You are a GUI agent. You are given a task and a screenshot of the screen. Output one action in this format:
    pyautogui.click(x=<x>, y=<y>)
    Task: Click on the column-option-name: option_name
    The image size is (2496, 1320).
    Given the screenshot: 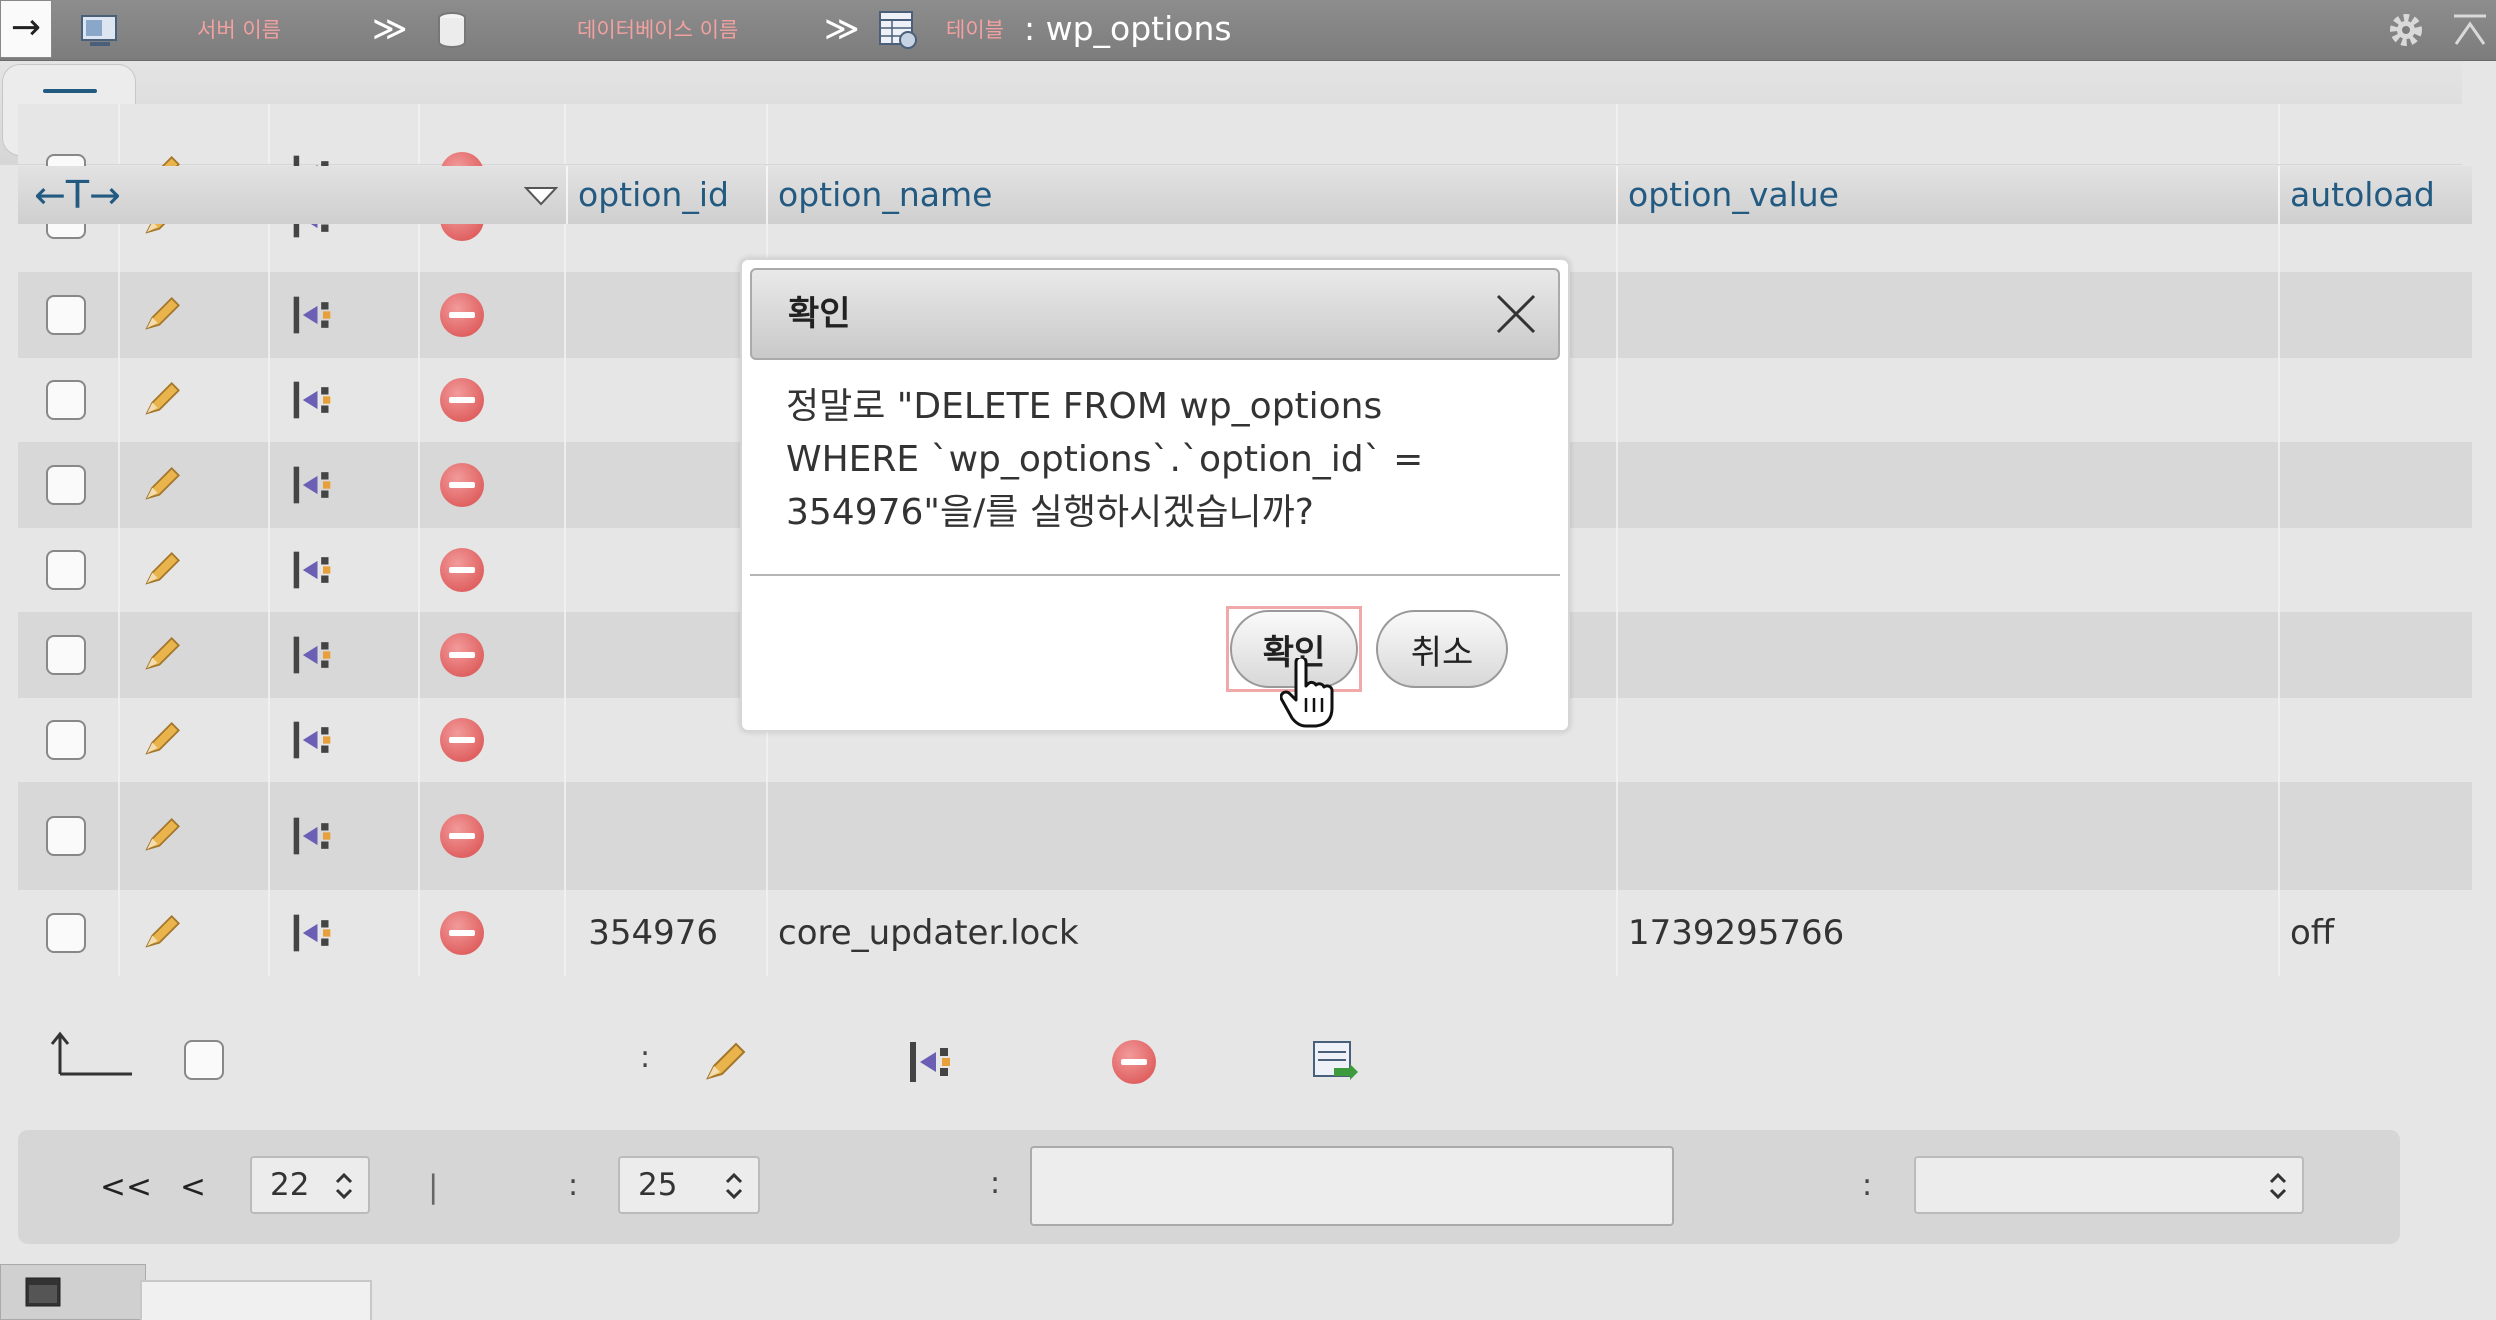 What is the action you would take?
    pyautogui.click(x=885, y=195)
    